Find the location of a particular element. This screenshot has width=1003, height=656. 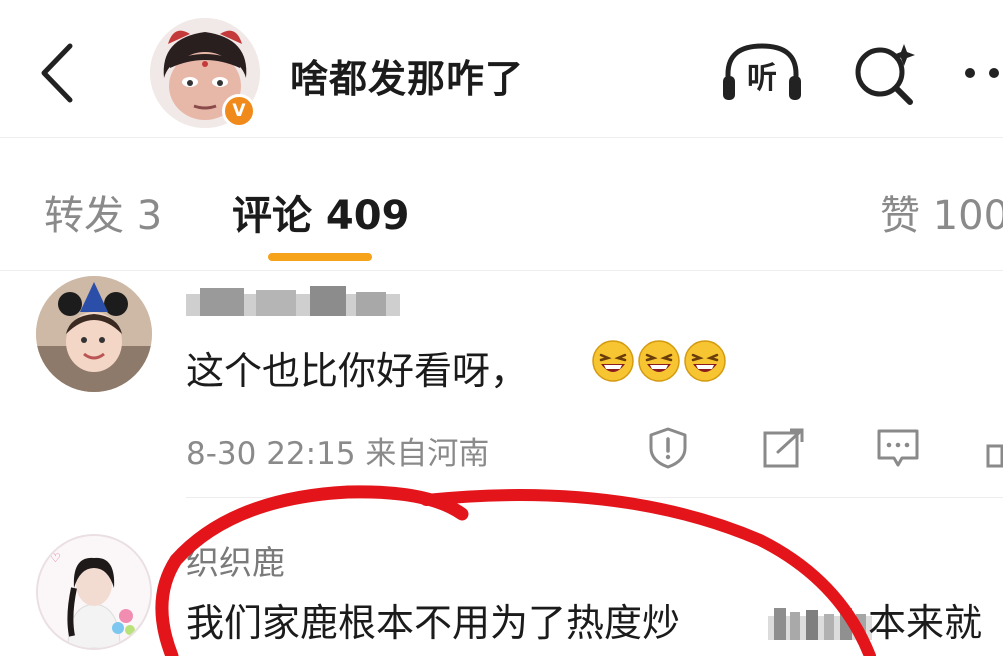

more-button is located at coordinates (981, 73).